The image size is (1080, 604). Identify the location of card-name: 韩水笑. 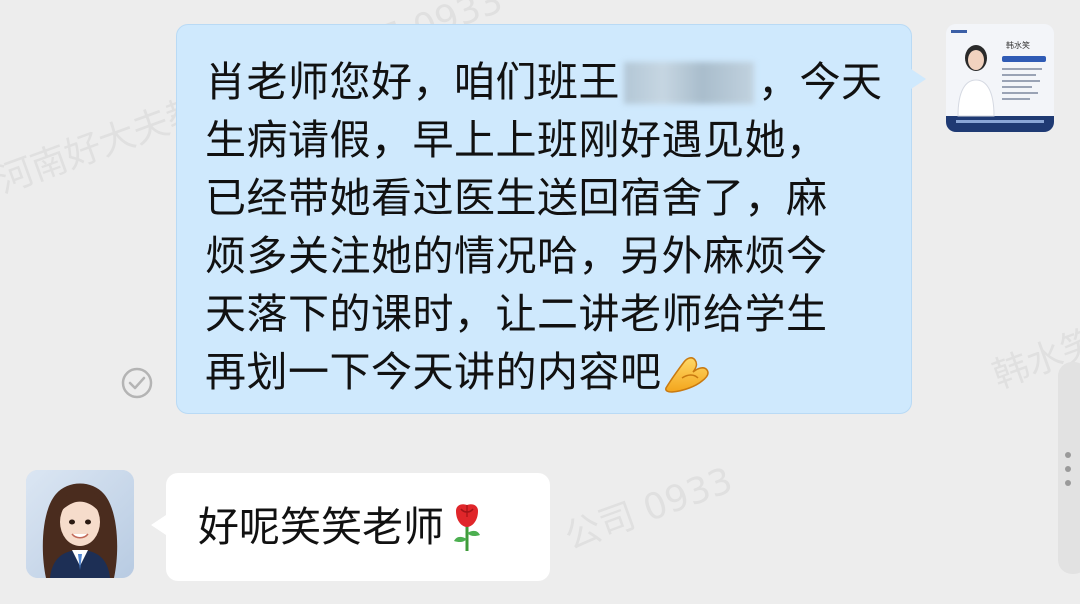
(1018, 45).